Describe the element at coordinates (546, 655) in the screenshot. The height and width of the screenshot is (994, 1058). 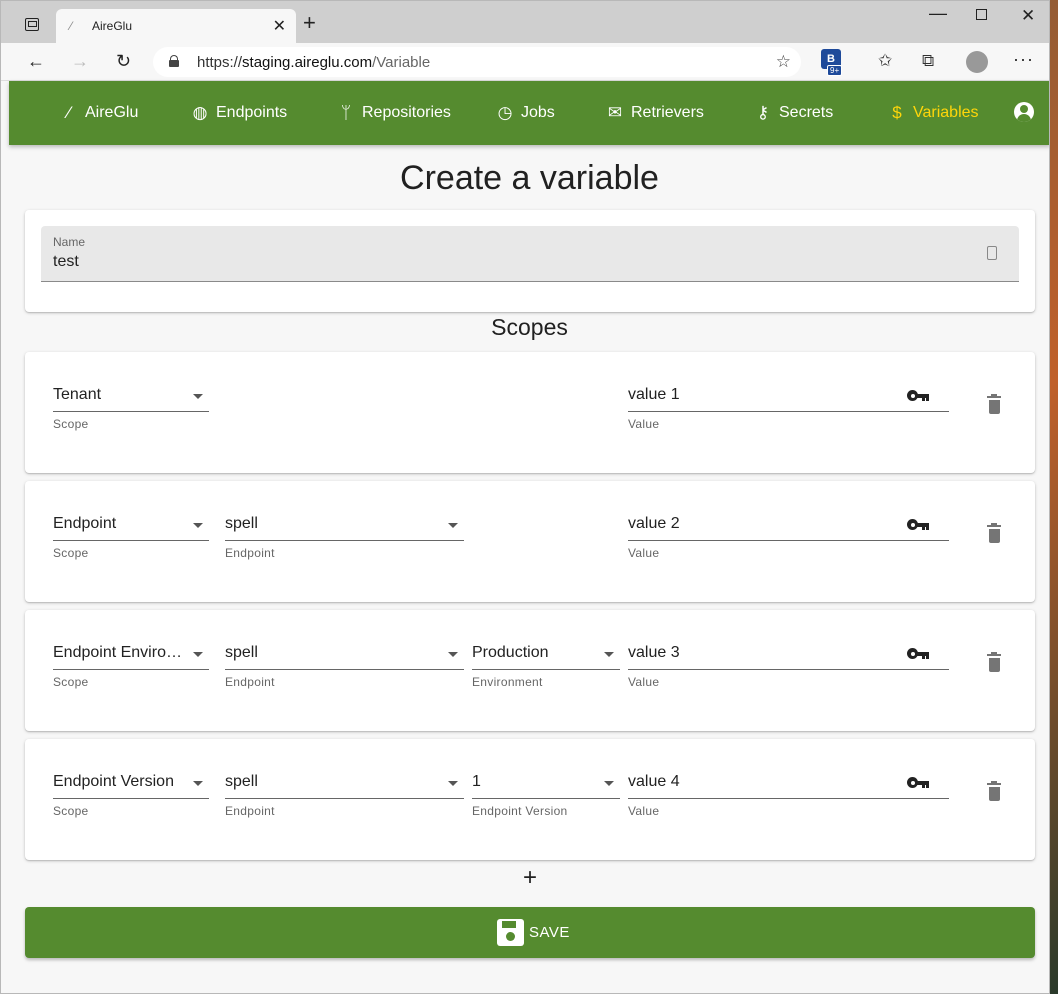
I see `environment-select: Production` at that location.